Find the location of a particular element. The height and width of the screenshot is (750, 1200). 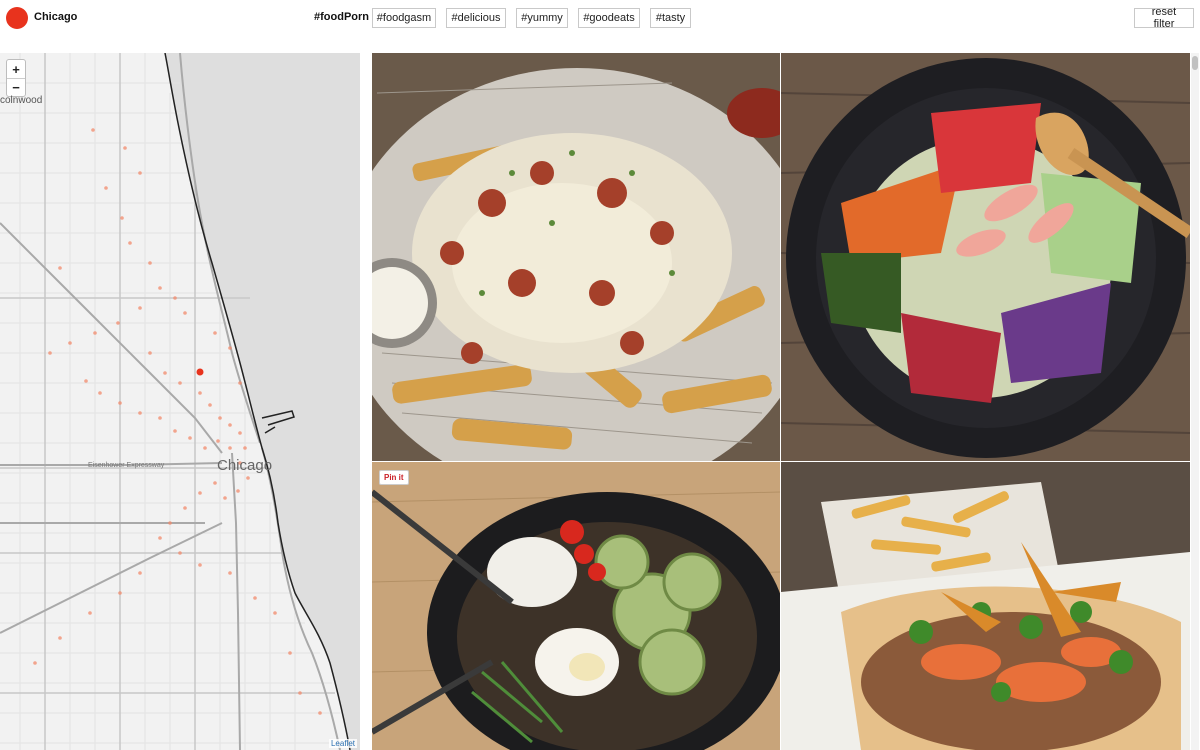

map-attribution-link: Leaflet is located at coordinates (342, 743).